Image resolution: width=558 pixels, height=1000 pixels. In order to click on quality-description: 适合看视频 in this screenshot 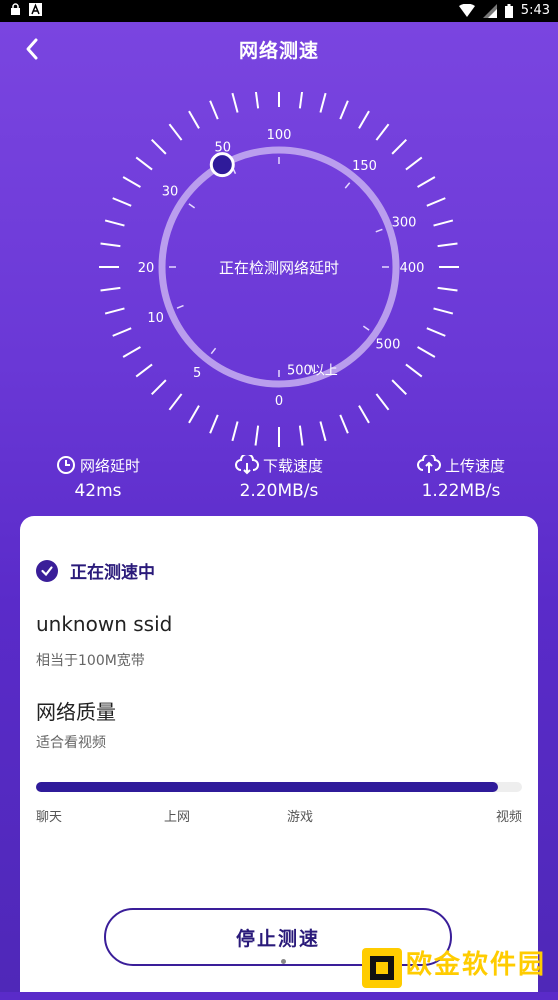, I will do `click(71, 743)`.